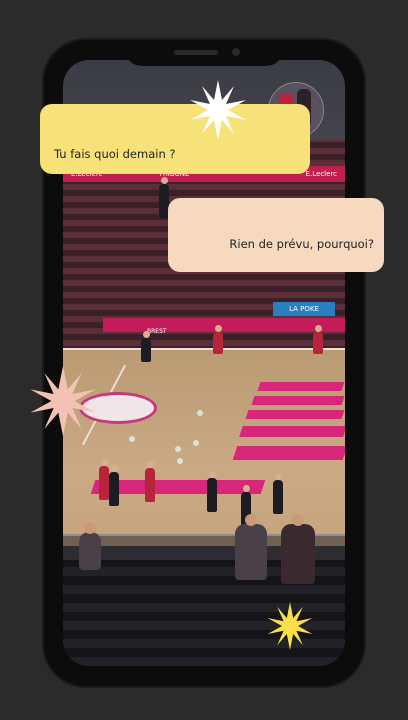 The height and width of the screenshot is (720, 408). I want to click on board-logo: LA POKE, so click(304, 309).